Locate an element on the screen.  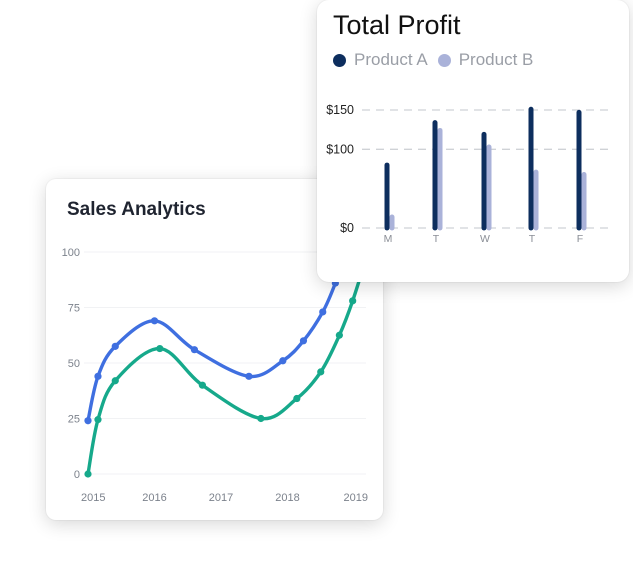
profit-y-tick-label: $150 is located at coordinates (340, 110).